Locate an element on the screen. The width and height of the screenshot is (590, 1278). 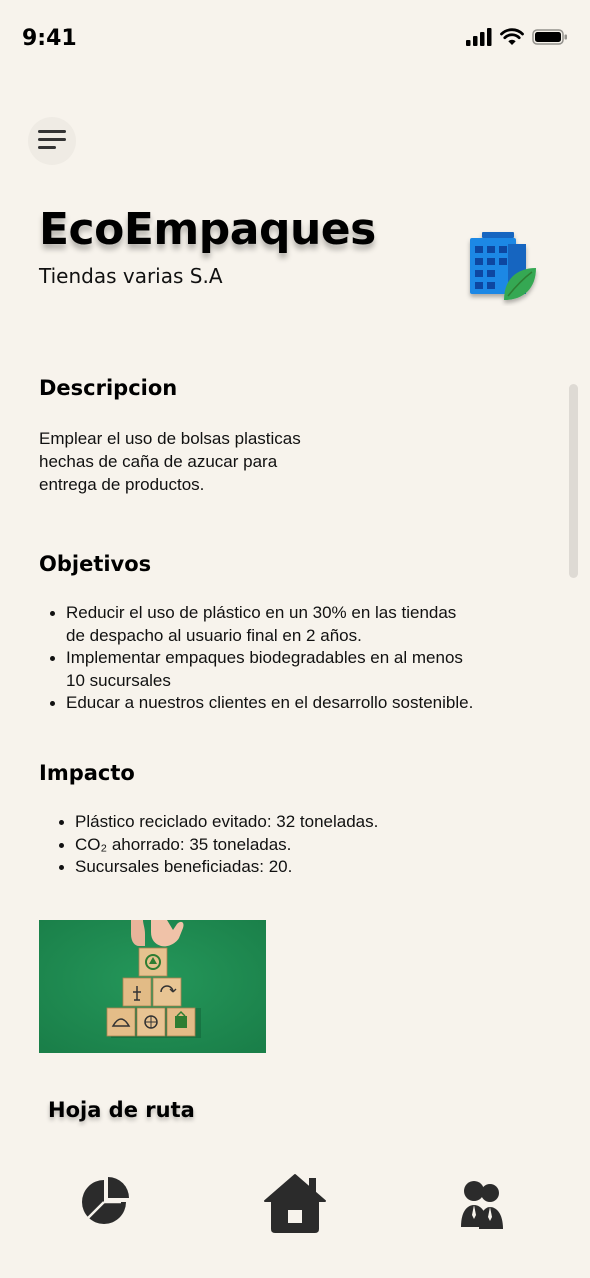
signal-icon is located at coordinates (479, 39).